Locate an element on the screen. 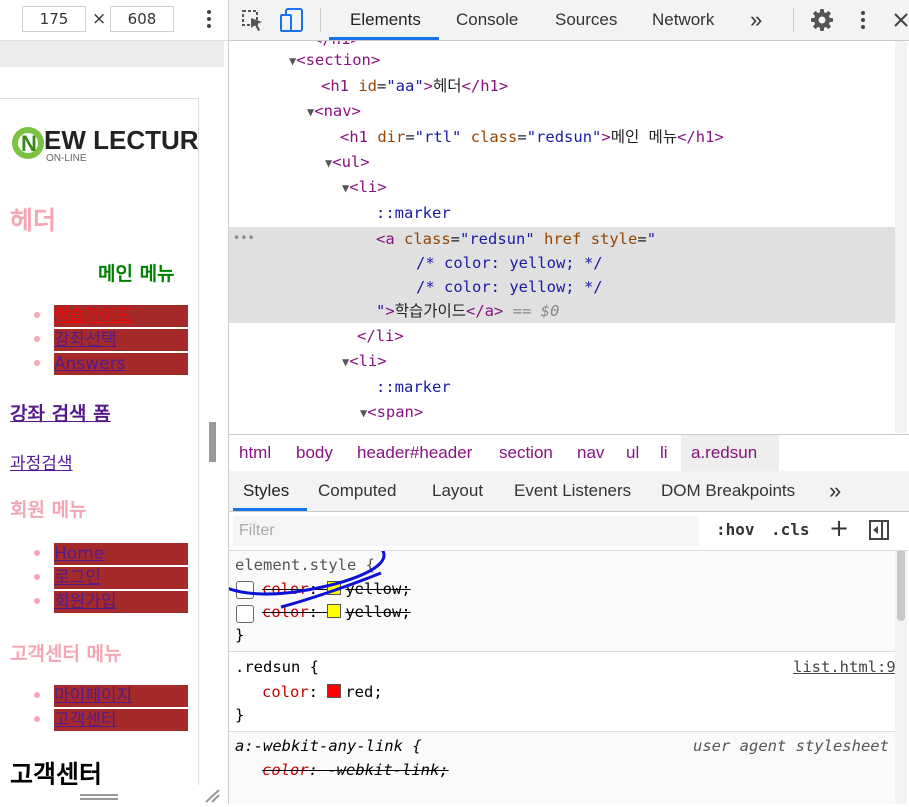 Image resolution: width=909 pixels, height=807 pixels. dom-node-h1-aa: <h1 id="aa">헤더</h1> is located at coordinates (414, 86).